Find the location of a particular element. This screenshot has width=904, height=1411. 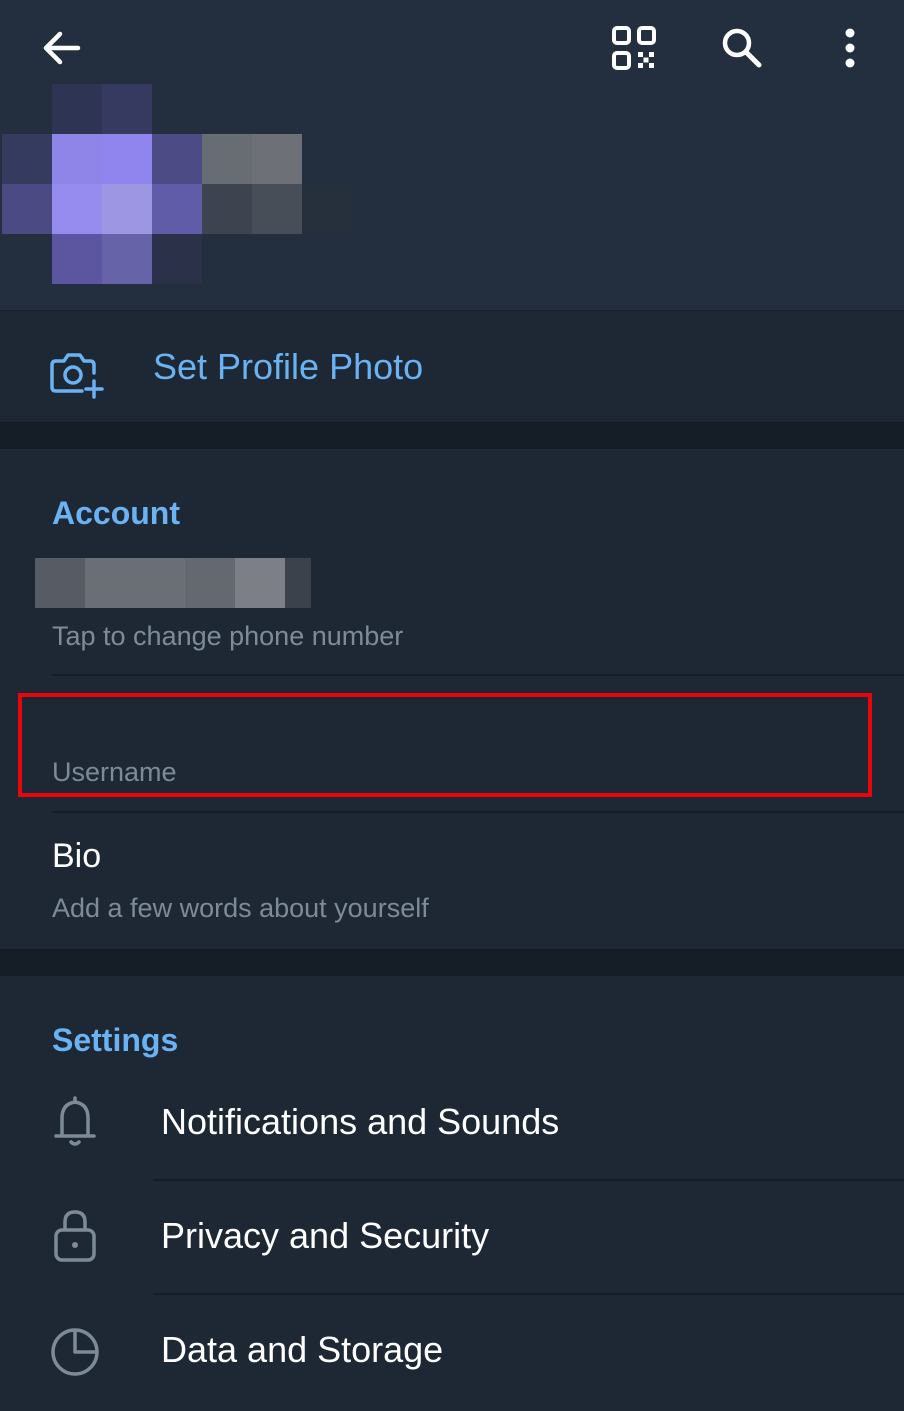

qr-code-icon is located at coordinates (634, 48).